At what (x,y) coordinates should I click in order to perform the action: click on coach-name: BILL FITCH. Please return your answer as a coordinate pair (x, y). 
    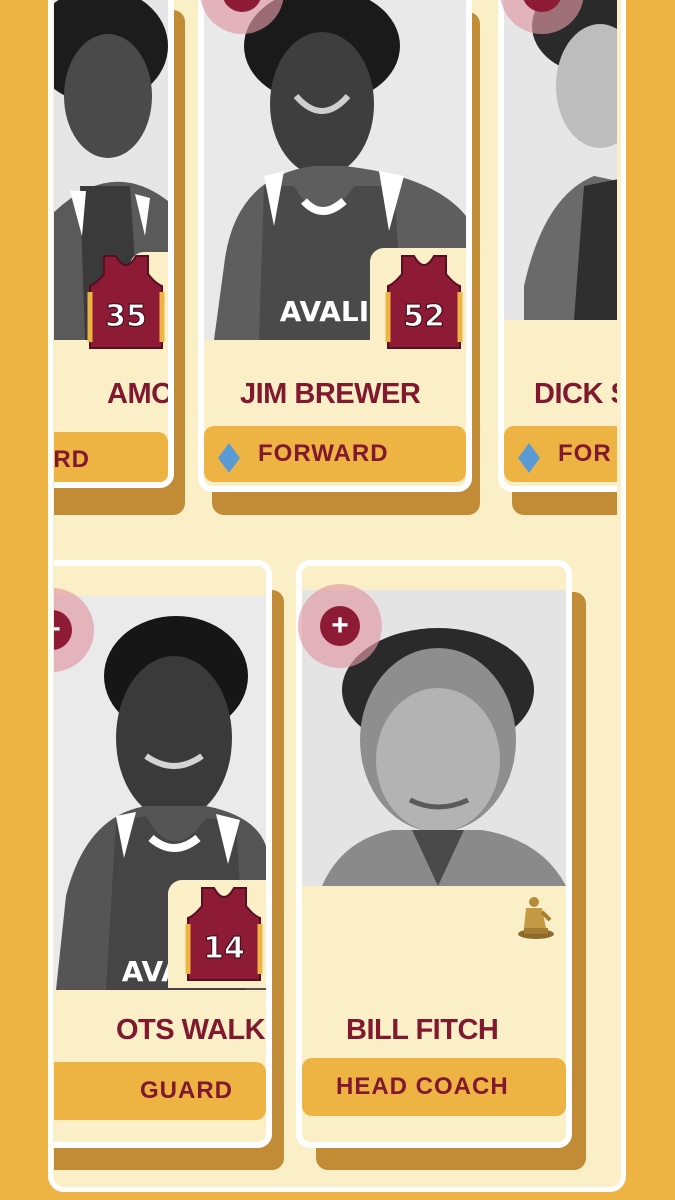
    Looking at the image, I should click on (422, 1030).